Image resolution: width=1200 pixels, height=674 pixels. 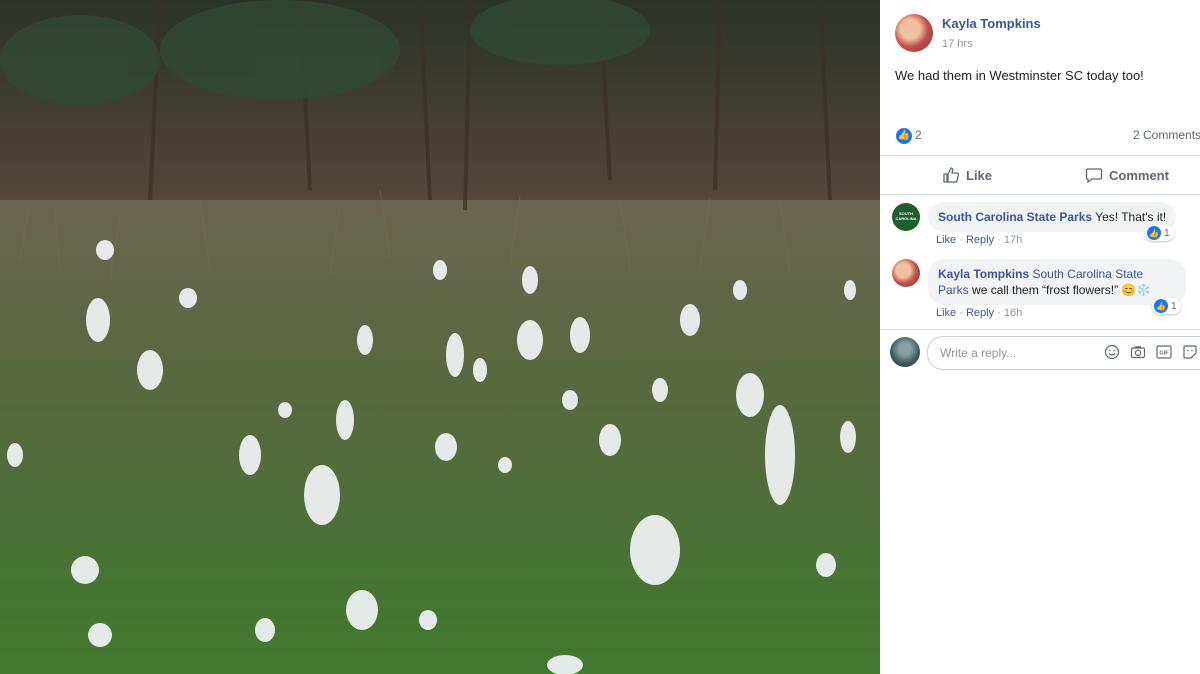 I want to click on comment-button: Comment, so click(x=1127, y=175).